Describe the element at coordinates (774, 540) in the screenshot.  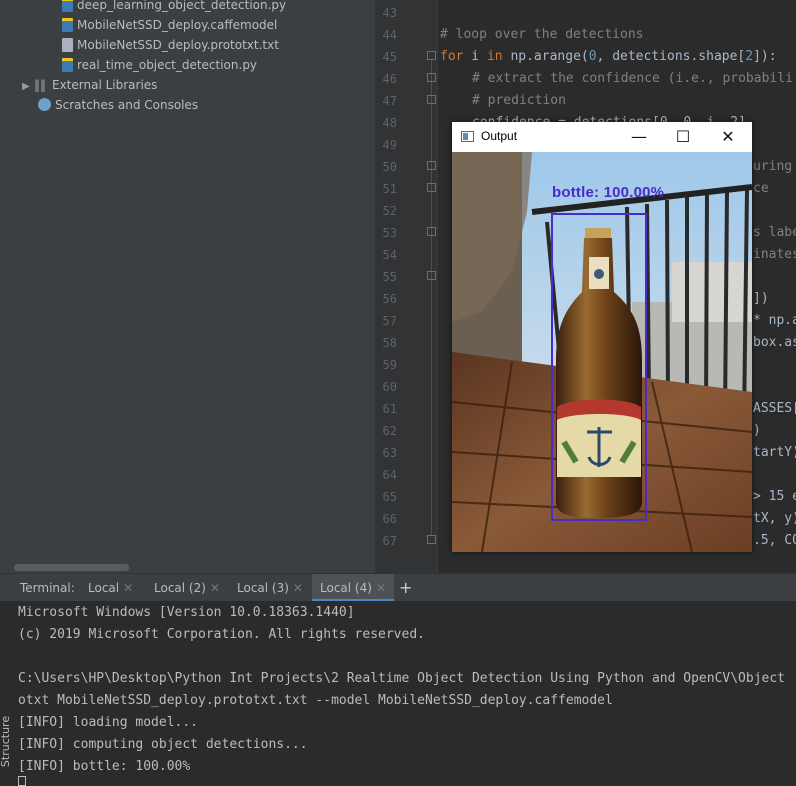
I see `code-line-67: .5, CO` at that location.